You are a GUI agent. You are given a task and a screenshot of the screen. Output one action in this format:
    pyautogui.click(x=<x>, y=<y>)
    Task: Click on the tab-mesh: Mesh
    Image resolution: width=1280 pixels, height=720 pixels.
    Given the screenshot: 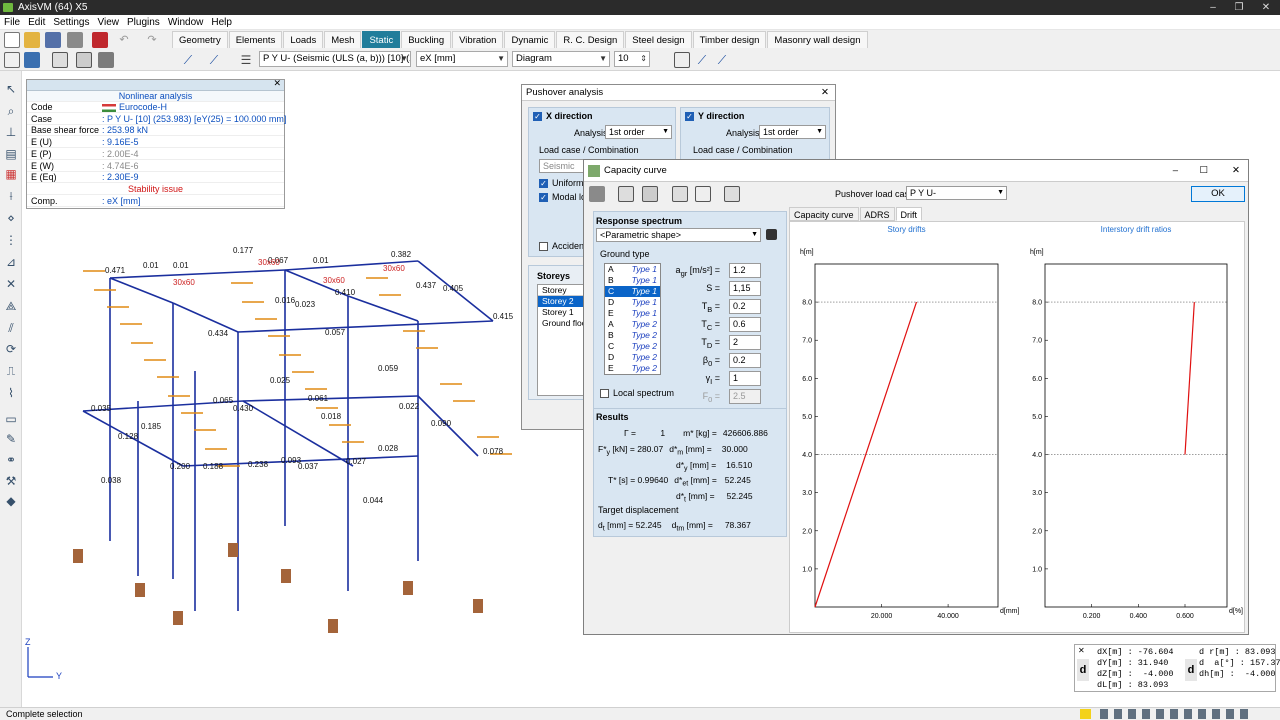 What is the action you would take?
    pyautogui.click(x=343, y=39)
    